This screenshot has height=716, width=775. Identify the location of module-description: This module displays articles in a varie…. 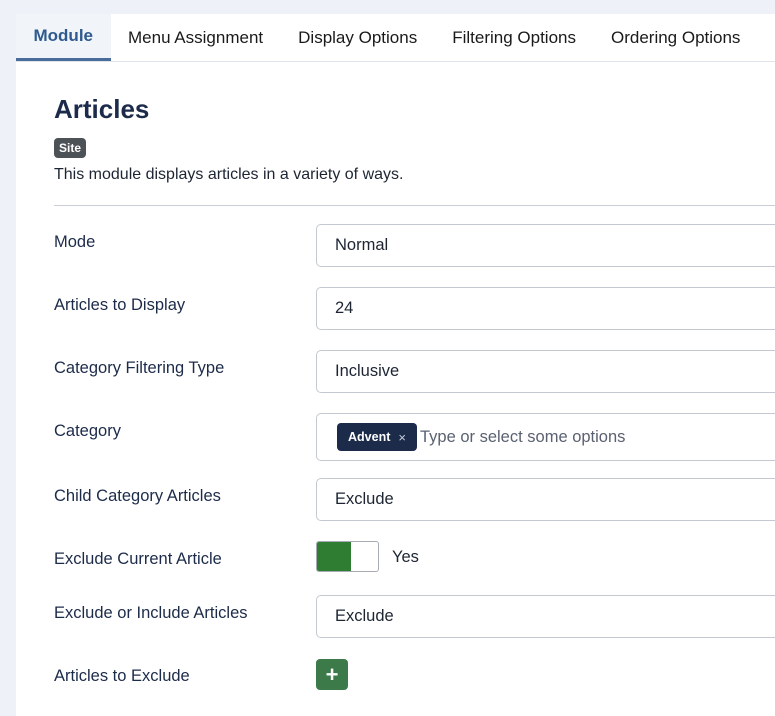
(229, 174).